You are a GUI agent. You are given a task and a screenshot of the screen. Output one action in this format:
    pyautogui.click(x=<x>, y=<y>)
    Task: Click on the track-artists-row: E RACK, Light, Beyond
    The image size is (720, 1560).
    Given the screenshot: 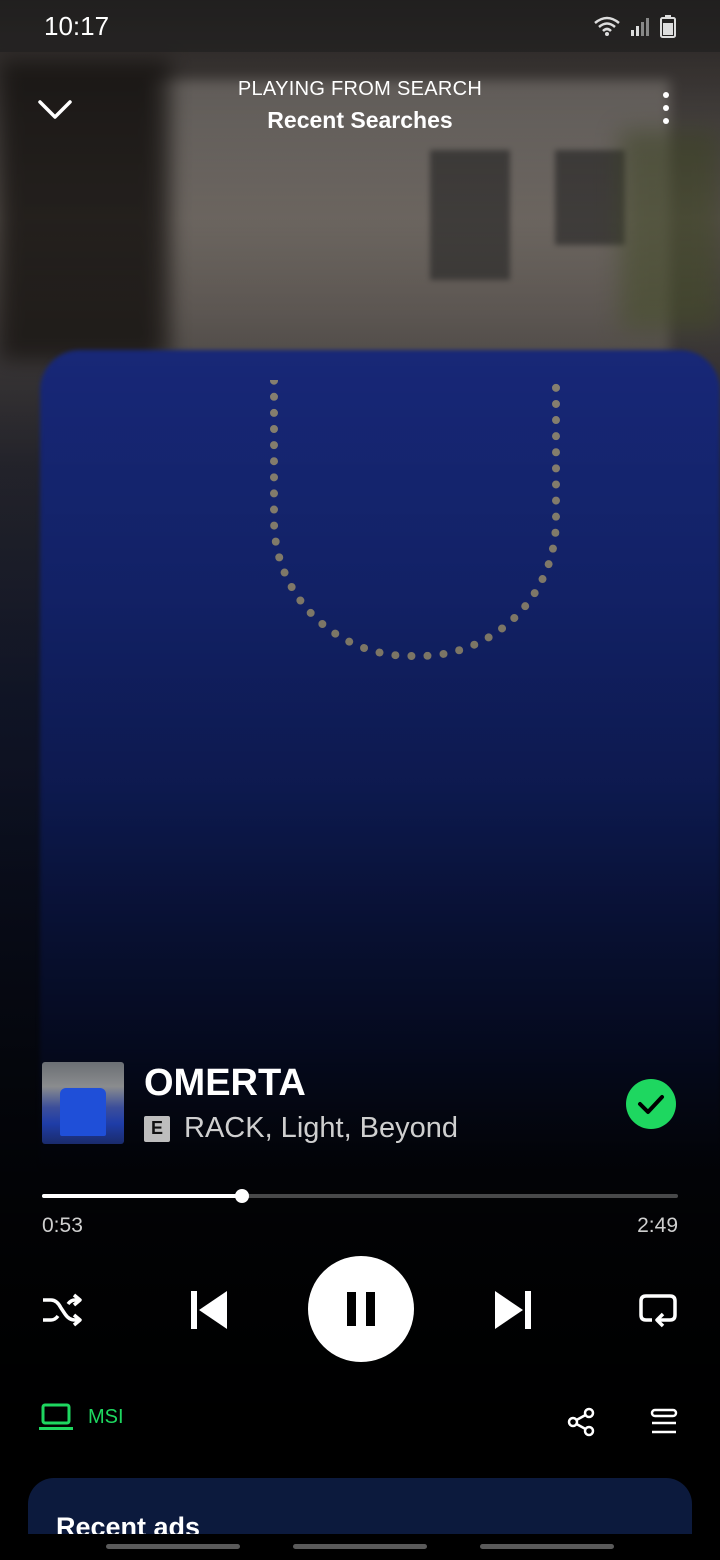 What is the action you would take?
    pyautogui.click(x=301, y=1128)
    